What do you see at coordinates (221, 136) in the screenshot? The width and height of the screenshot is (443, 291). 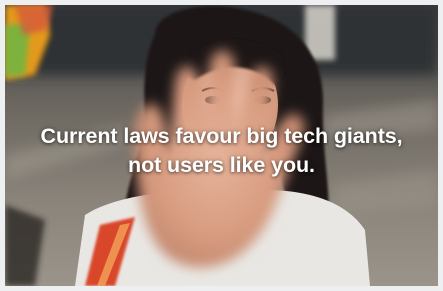 I see `headline-line-1: Current laws favour big tech giants,` at bounding box center [221, 136].